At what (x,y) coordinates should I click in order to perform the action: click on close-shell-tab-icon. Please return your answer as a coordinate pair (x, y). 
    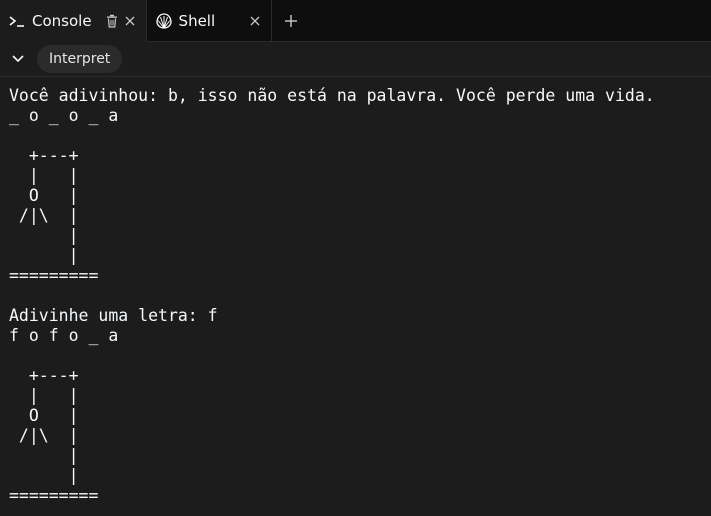
    Looking at the image, I should click on (255, 21).